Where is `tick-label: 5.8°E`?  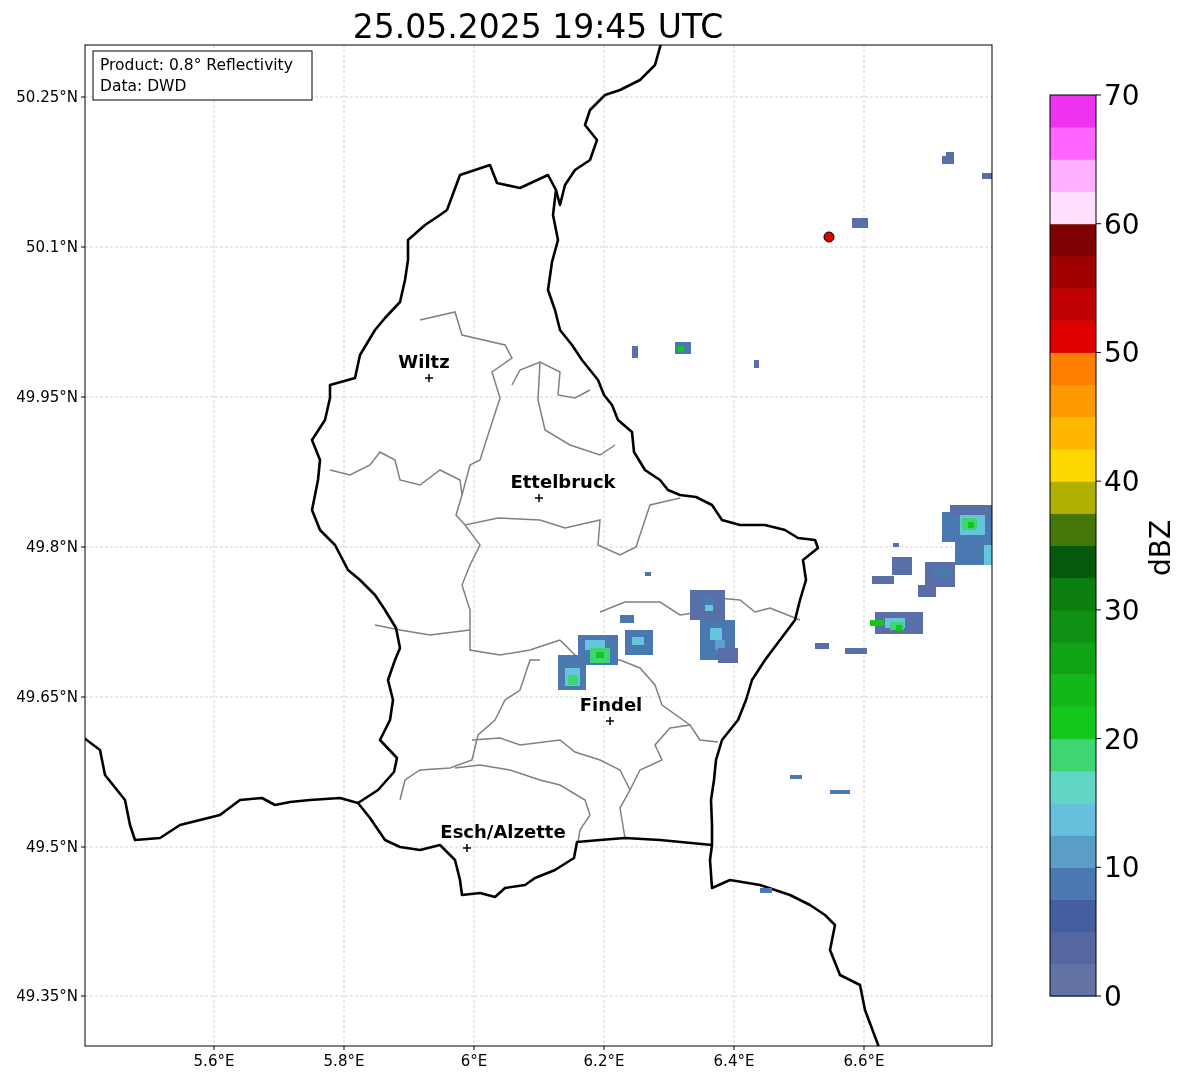 tick-label: 5.8°E is located at coordinates (344, 1061).